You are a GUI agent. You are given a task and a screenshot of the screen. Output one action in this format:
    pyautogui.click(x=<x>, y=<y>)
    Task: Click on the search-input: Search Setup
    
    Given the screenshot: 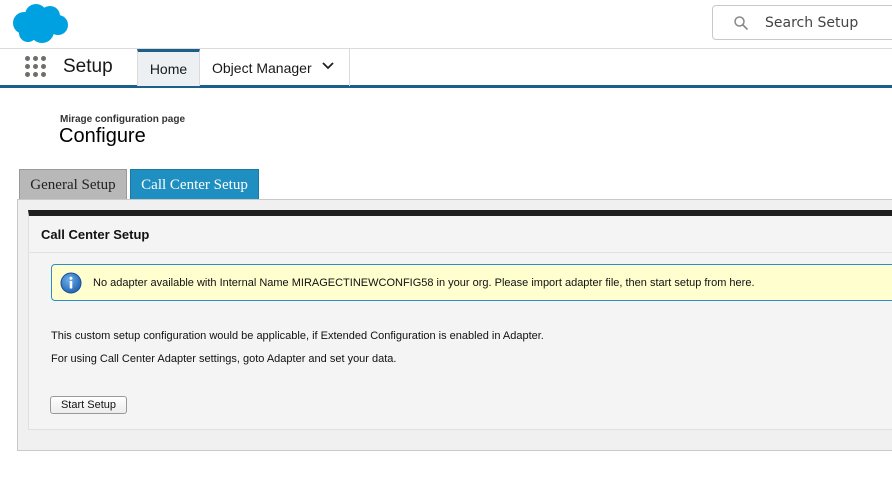 What is the action you would take?
    pyautogui.click(x=802, y=22)
    